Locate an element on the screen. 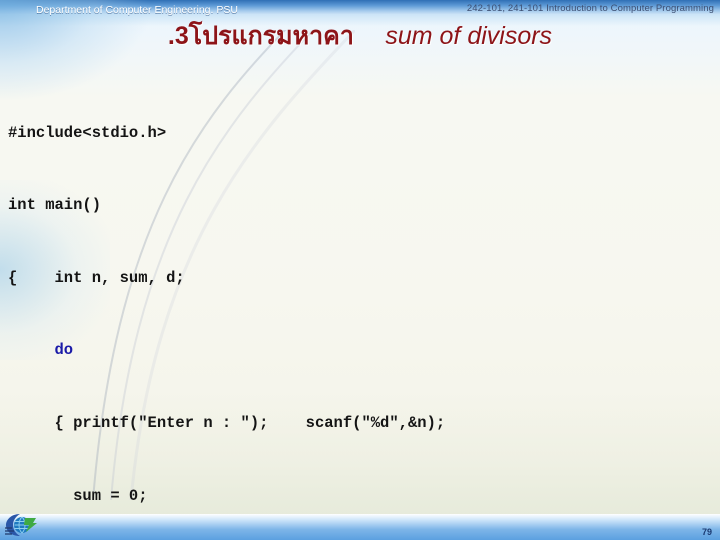 The height and width of the screenshot is (540, 720). code-text: #include<stdio.h> is located at coordinates (87, 132).